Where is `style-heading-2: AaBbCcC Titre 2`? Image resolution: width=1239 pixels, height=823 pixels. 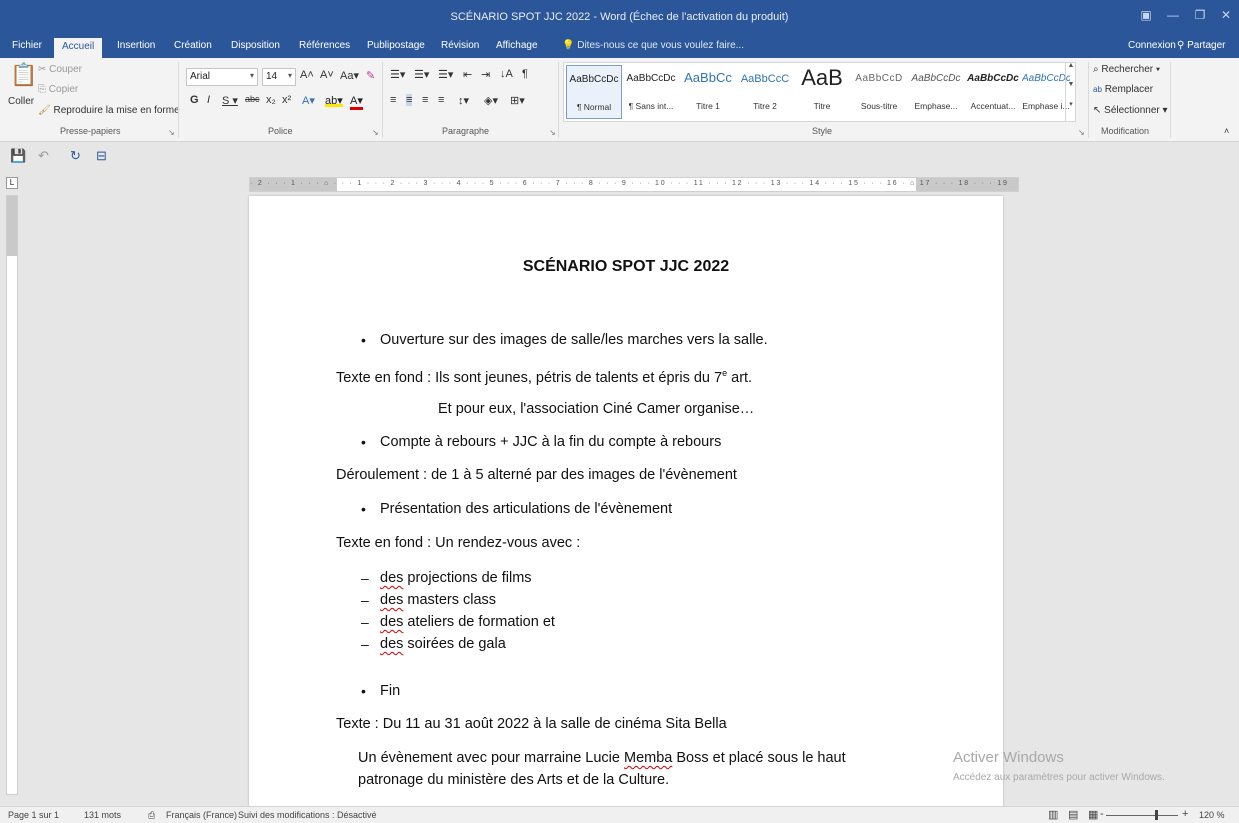 style-heading-2: AaBbCcC Titre 2 is located at coordinates (765, 92).